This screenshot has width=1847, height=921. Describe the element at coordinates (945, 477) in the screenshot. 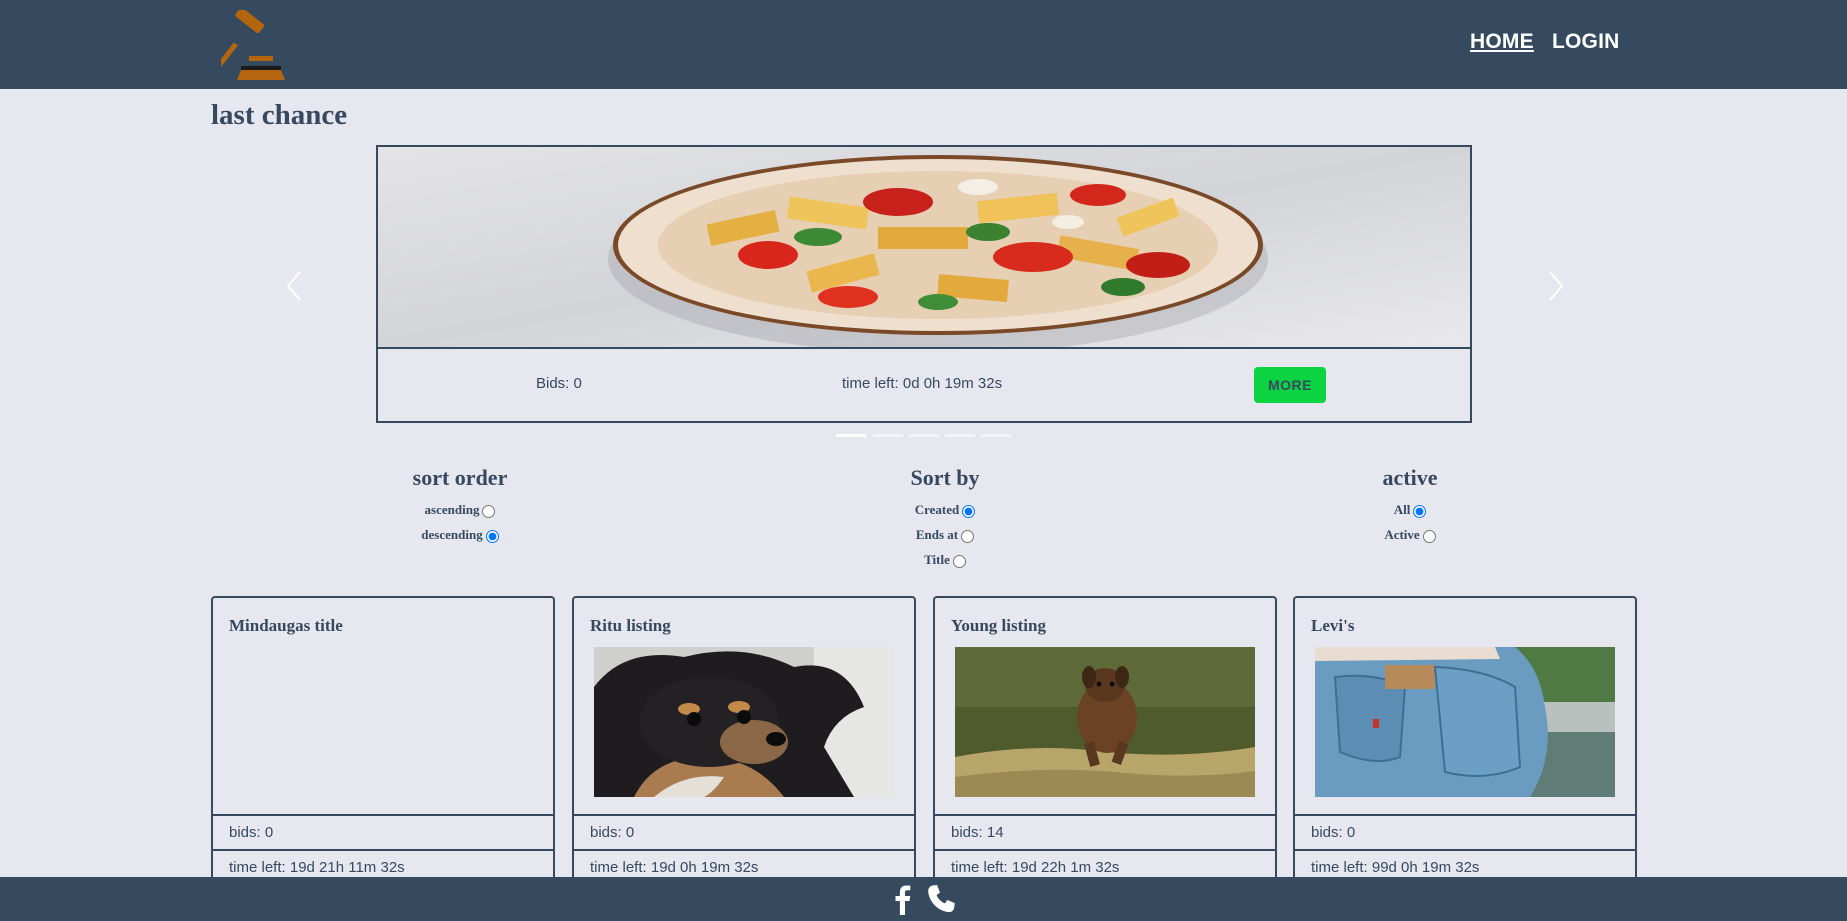

I see `sort-by-title: Sort by` at that location.